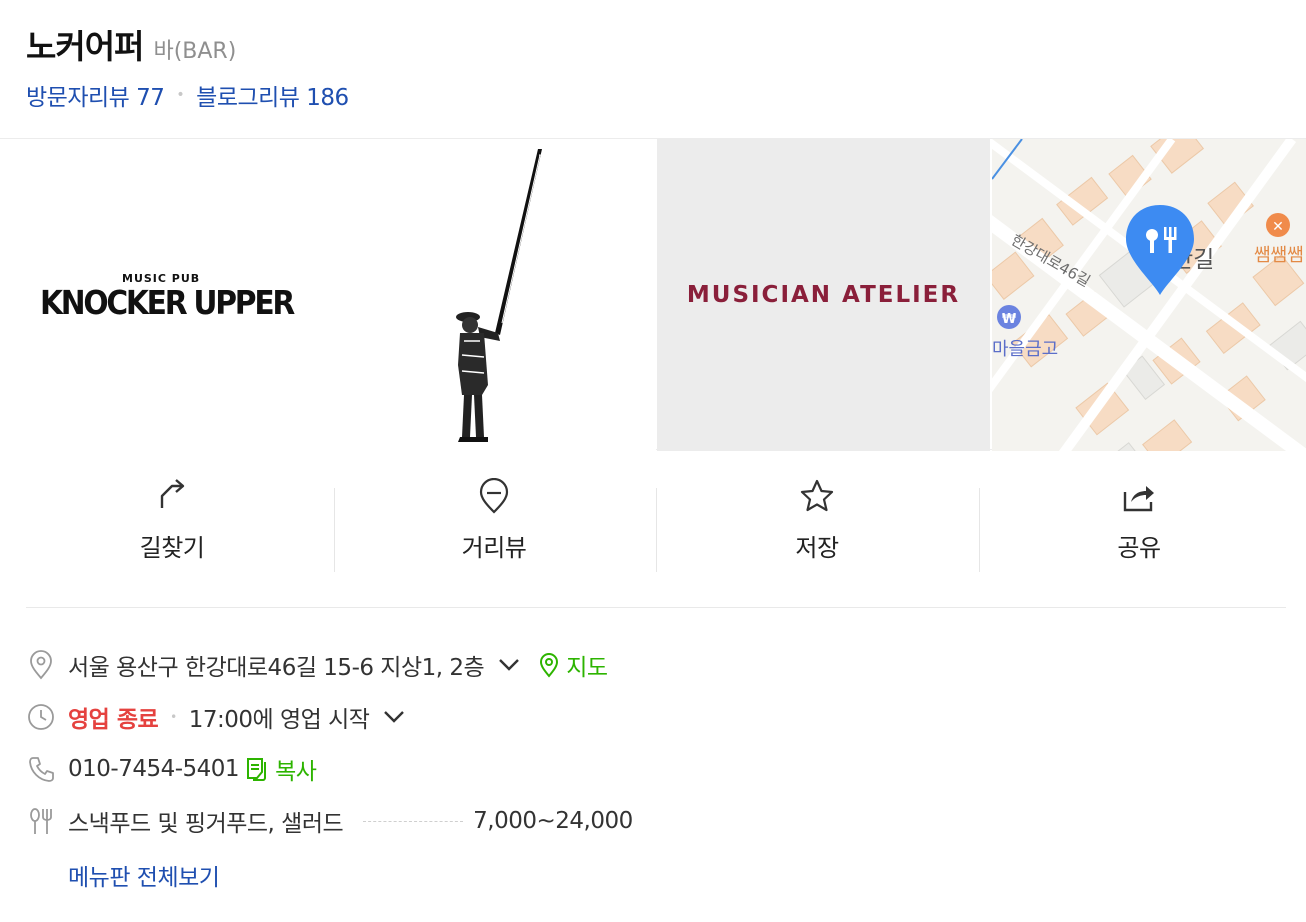 The image size is (1306, 922). Describe the element at coordinates (499, 295) in the screenshot. I see `knocker-upper-illustration` at that location.